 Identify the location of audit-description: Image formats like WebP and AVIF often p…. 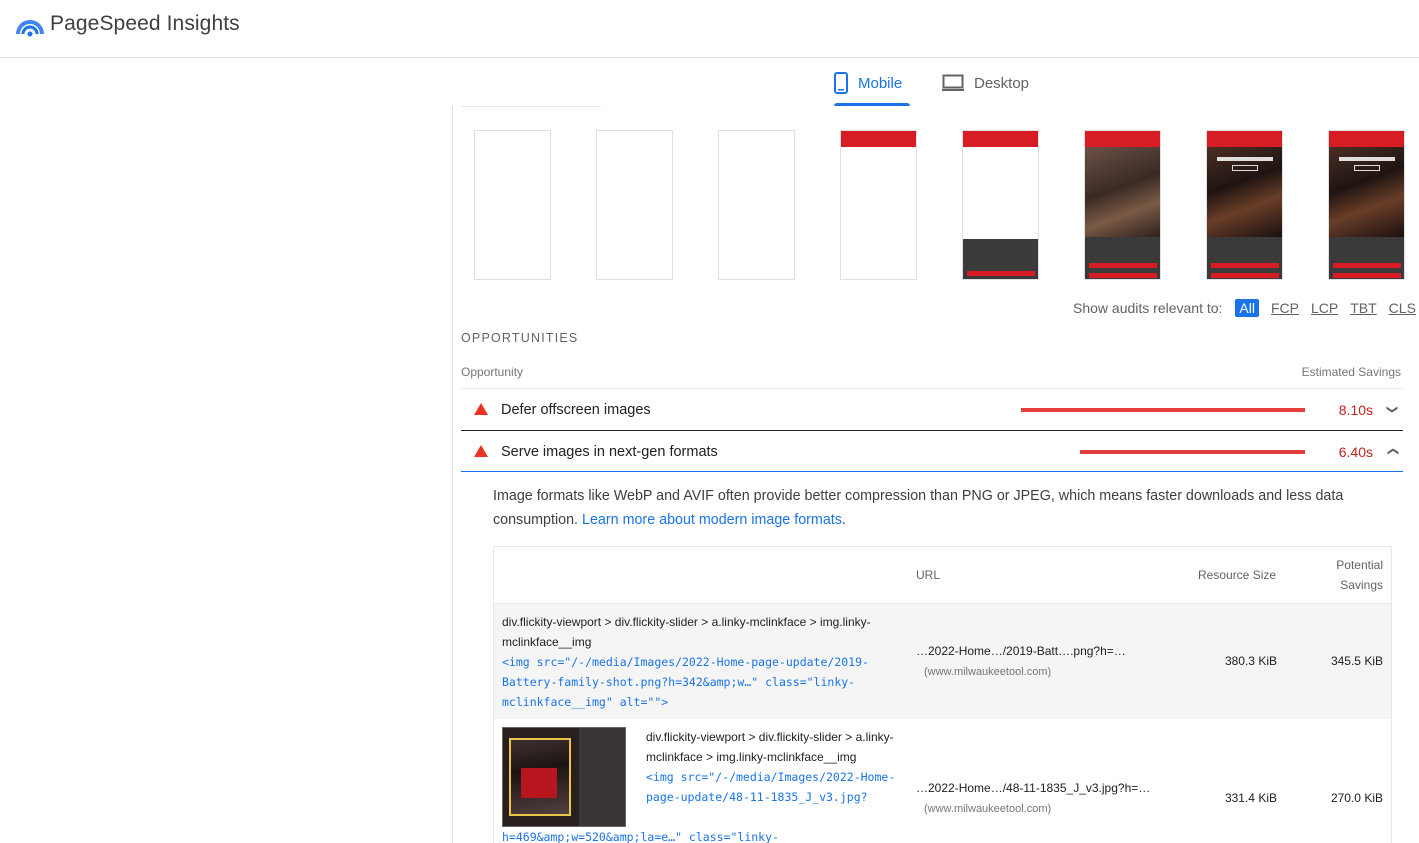
(933, 508).